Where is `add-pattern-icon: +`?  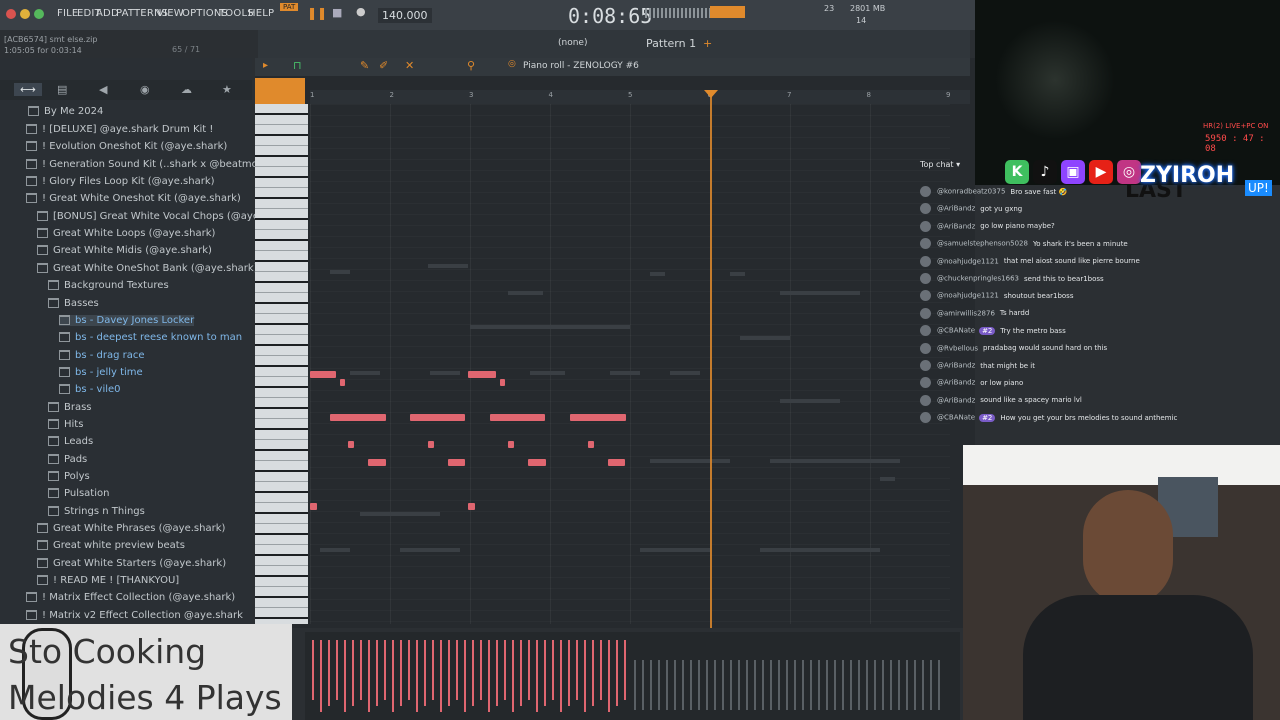 add-pattern-icon: + is located at coordinates (707, 43).